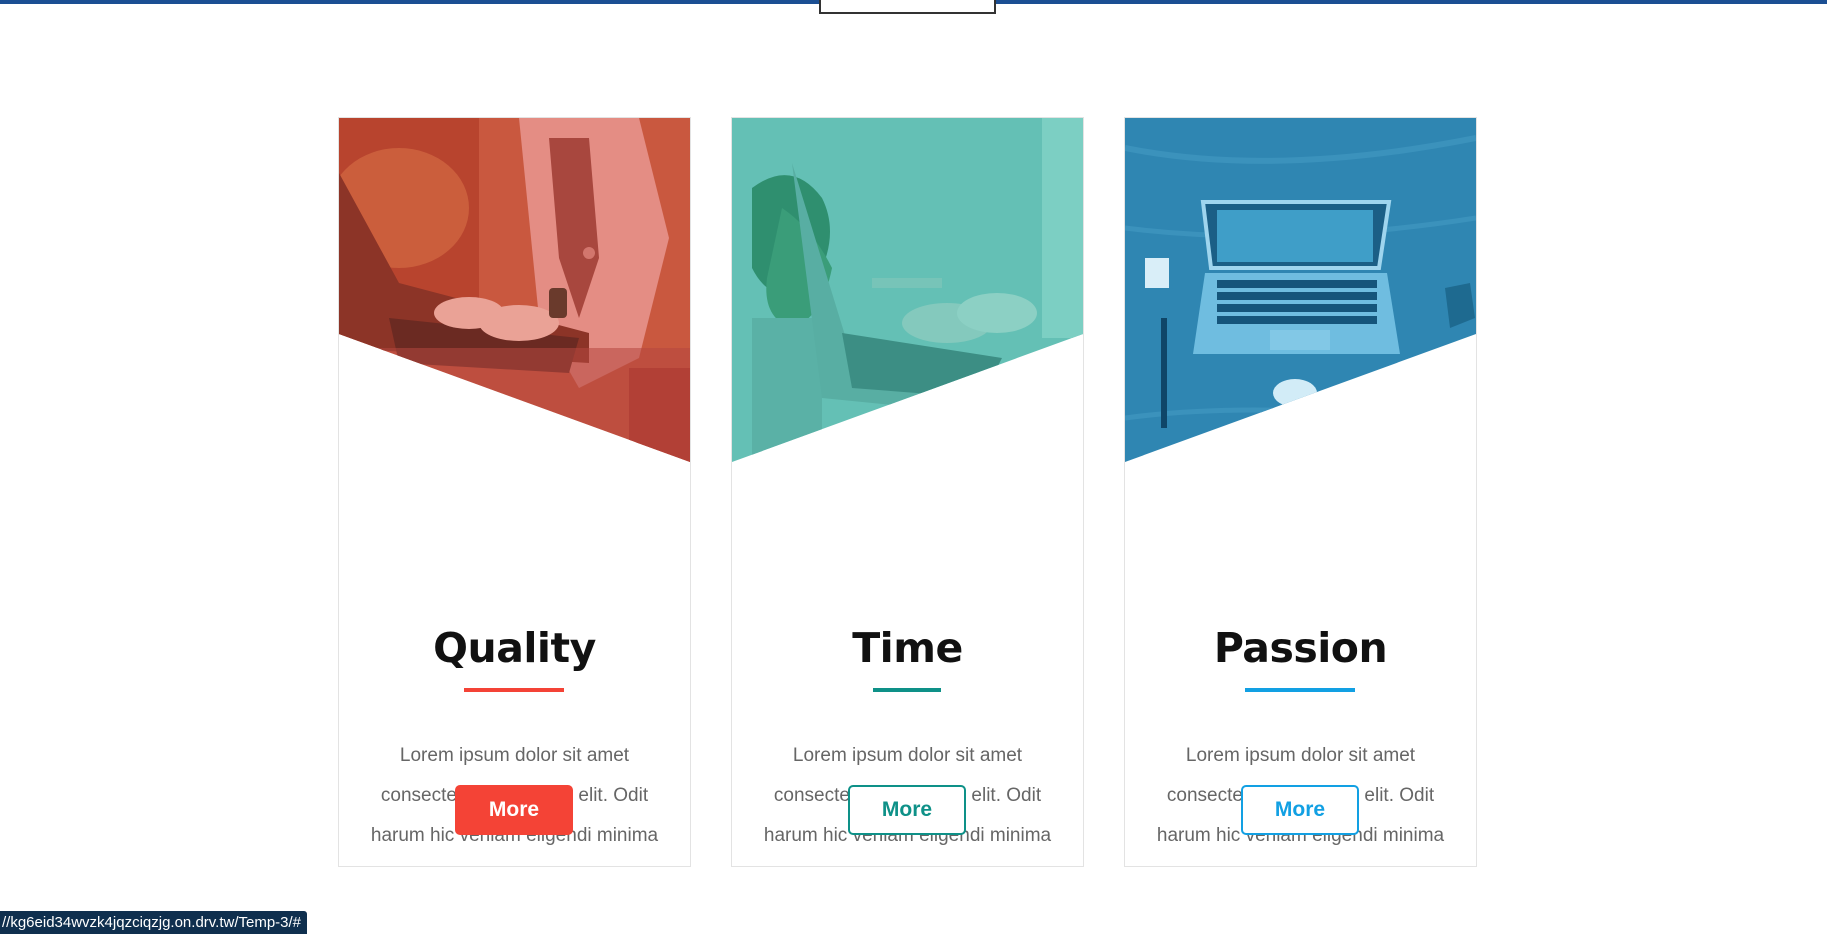 The image size is (1827, 934). Describe the element at coordinates (907, 7) in the screenshot. I see `top-nav-tab` at that location.